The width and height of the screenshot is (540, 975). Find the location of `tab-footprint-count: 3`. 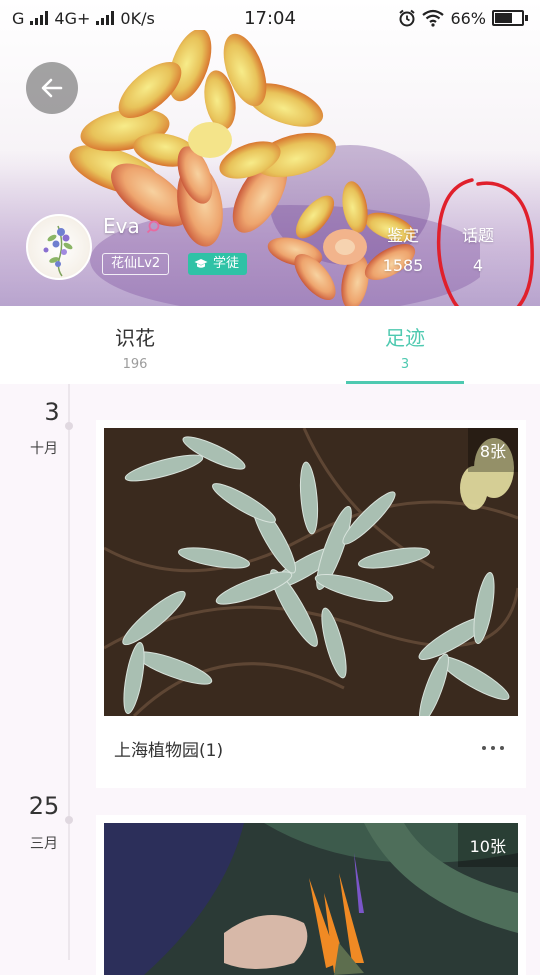

tab-footprint-count: 3 is located at coordinates (405, 364).